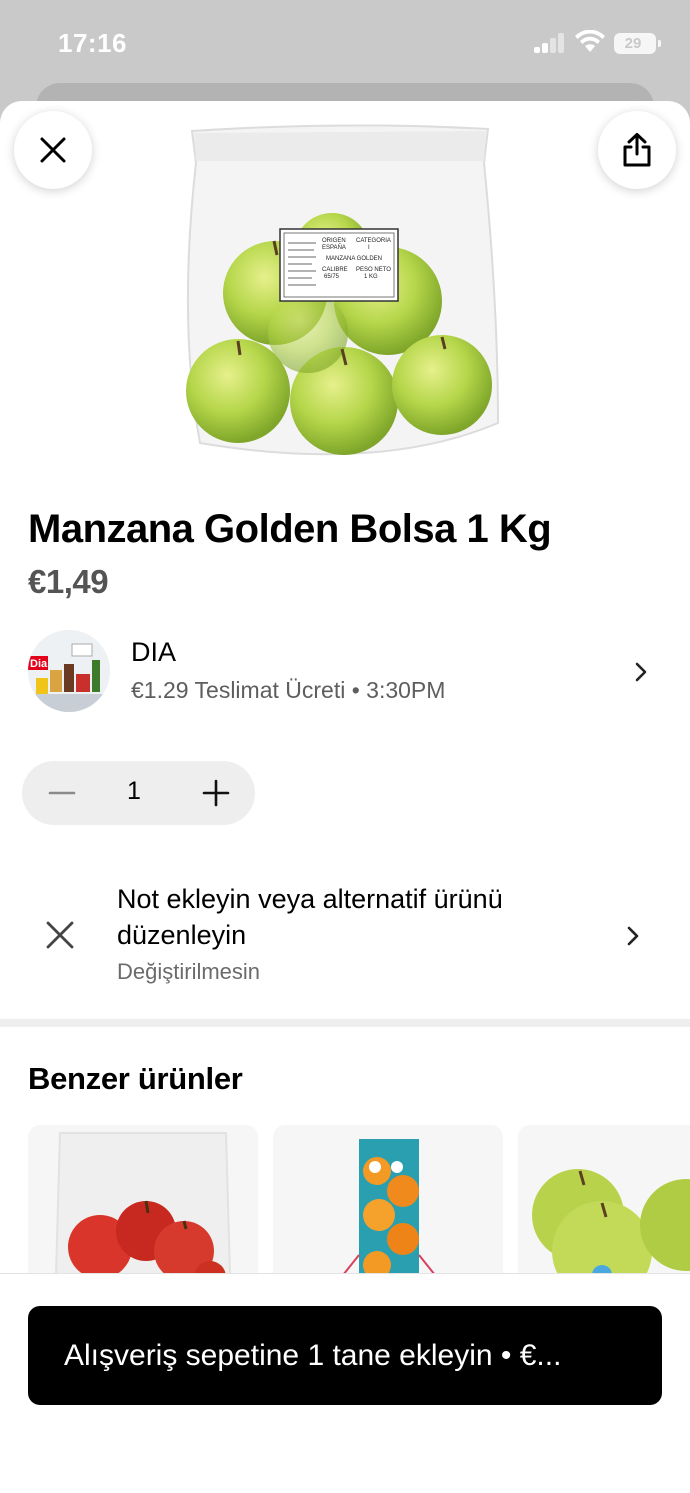 This screenshot has height=1493, width=690. I want to click on status-bar: 17:16 29, so click(345, 45).